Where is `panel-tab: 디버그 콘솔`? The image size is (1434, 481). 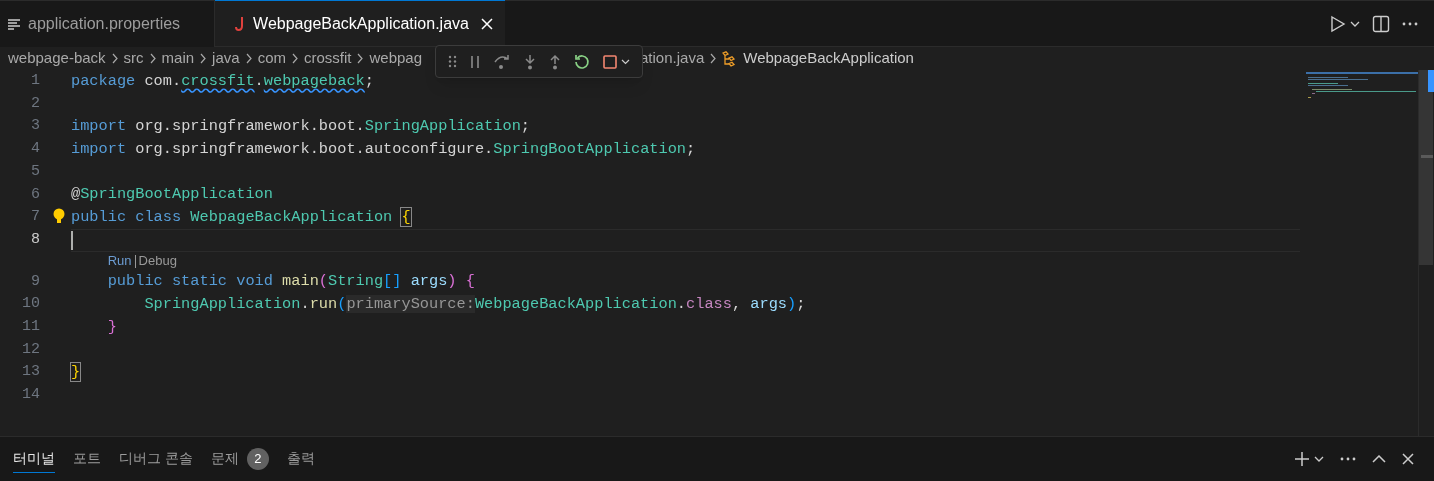 panel-tab: 디버그 콘솔 is located at coordinates (156, 459).